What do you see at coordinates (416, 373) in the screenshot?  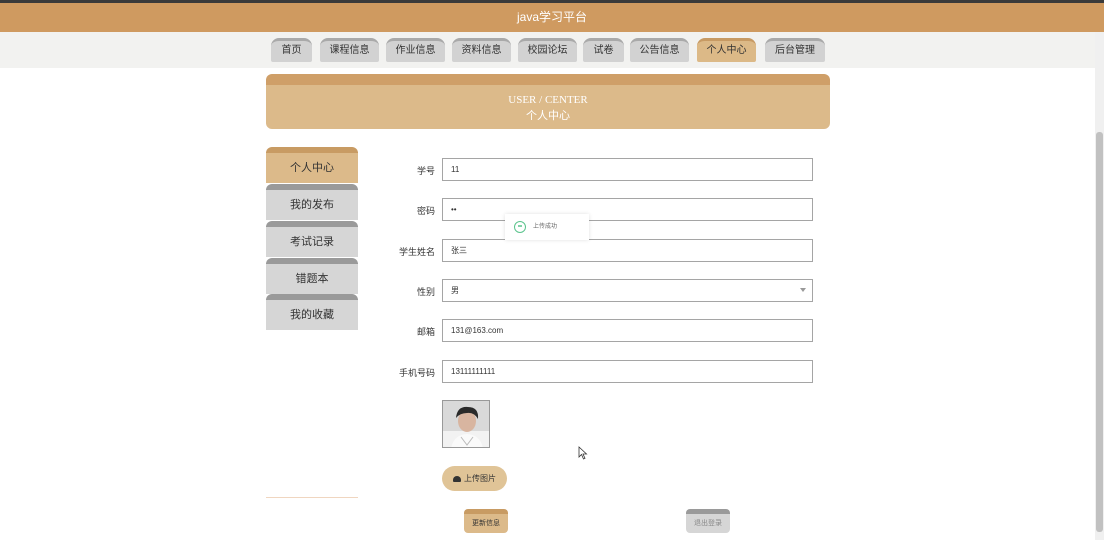 I see `phone-label: 手机号码` at bounding box center [416, 373].